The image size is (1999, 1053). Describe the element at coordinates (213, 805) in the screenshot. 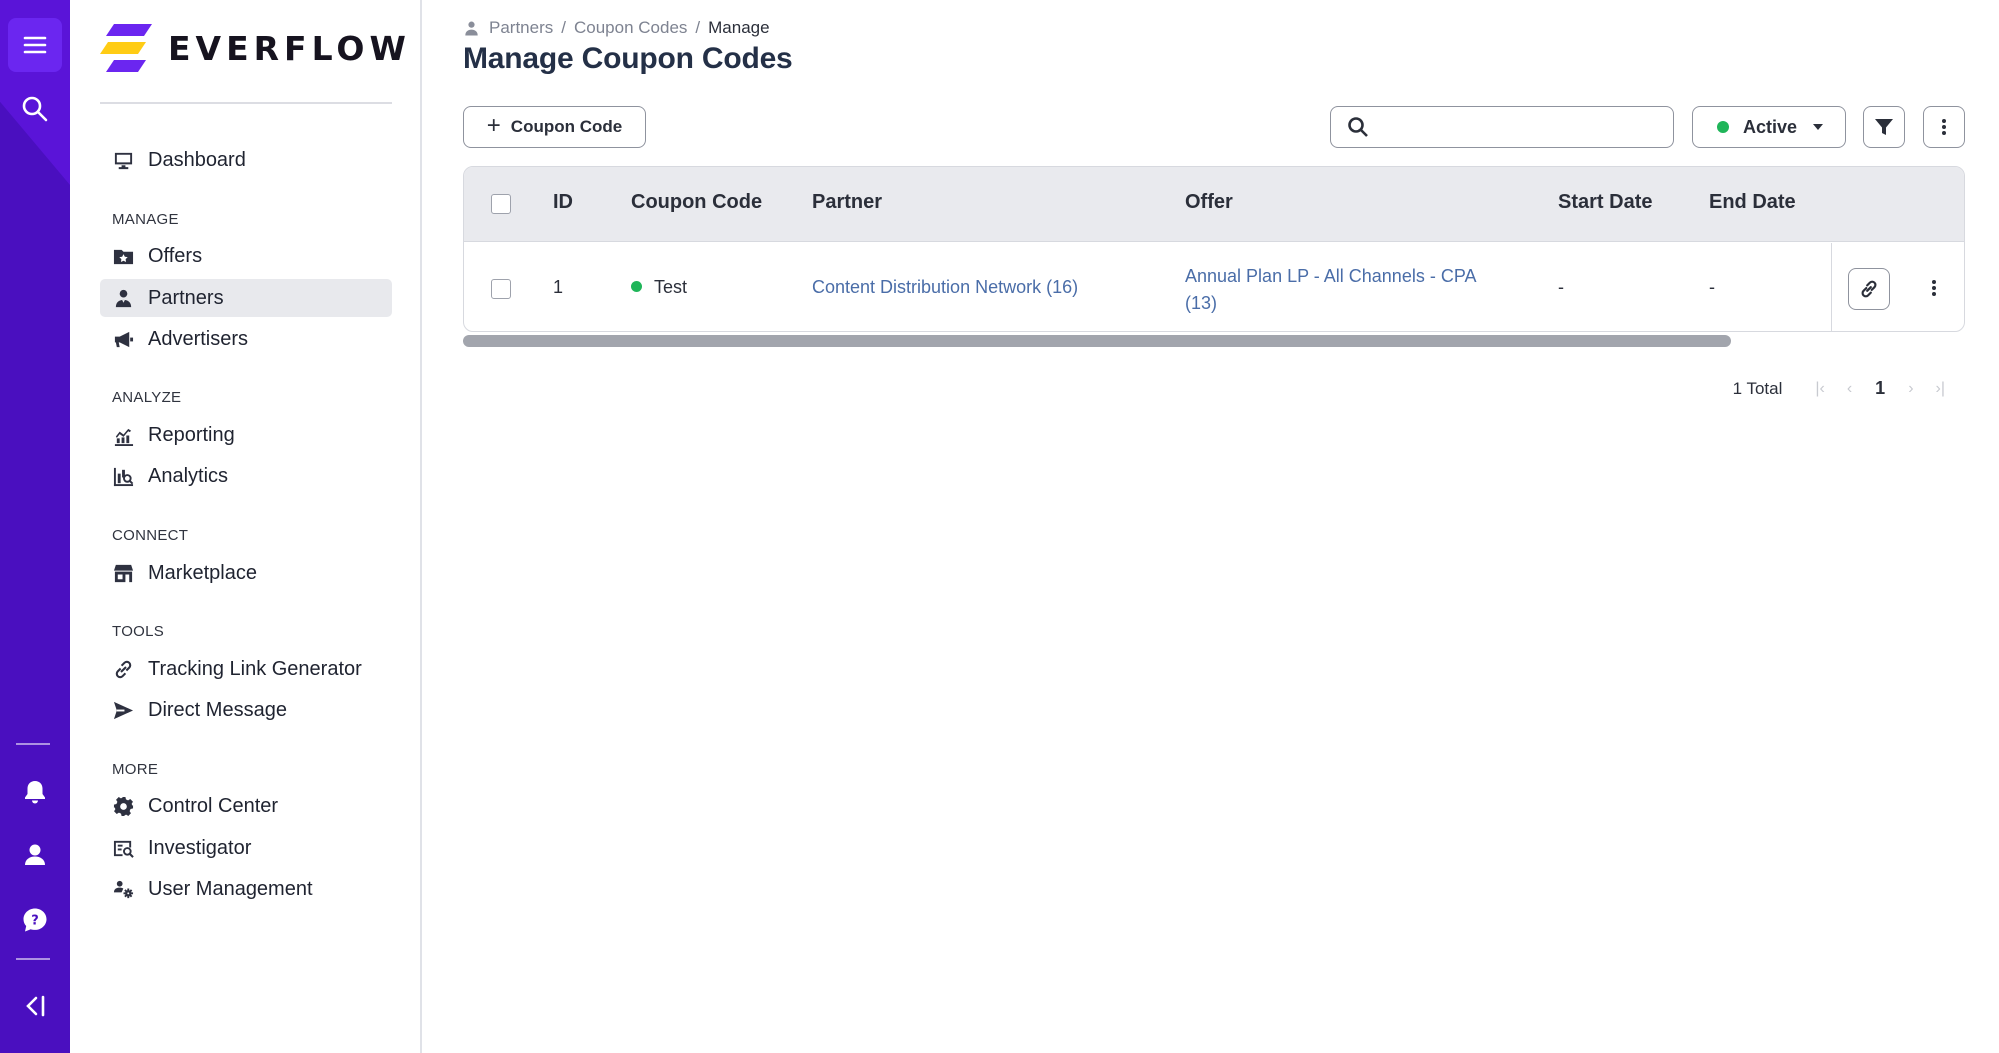

I see `sidebar-item-label: Control Center` at that location.